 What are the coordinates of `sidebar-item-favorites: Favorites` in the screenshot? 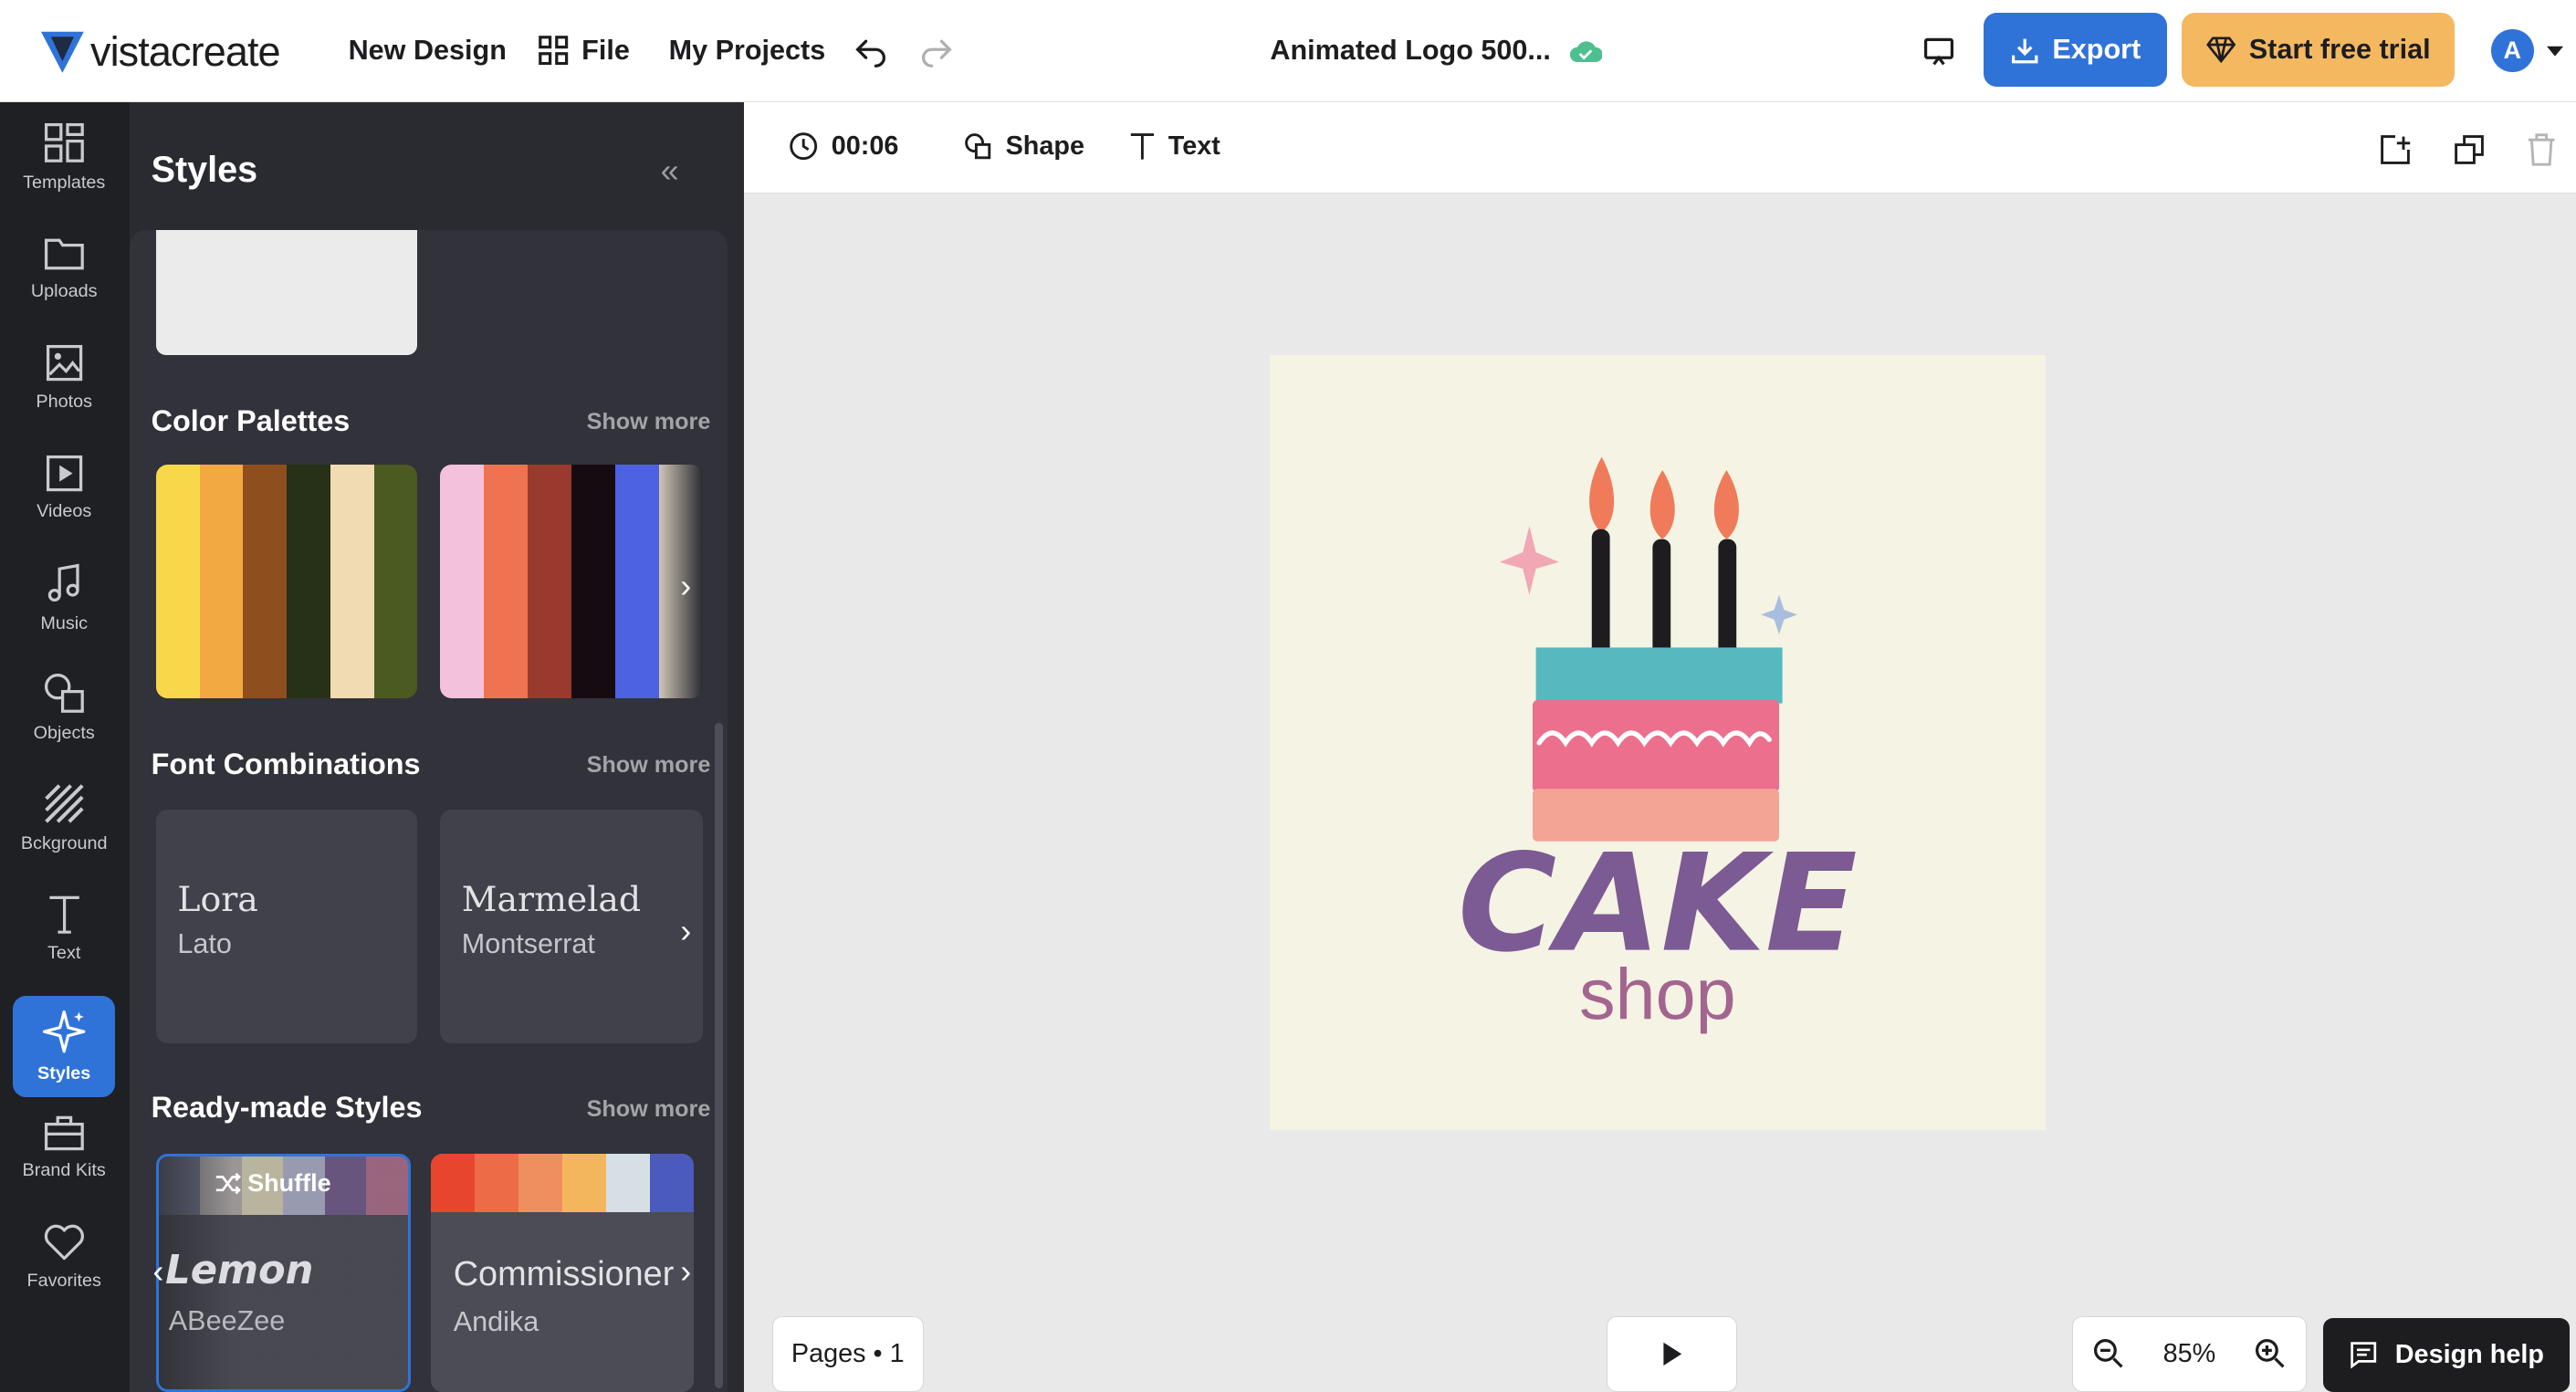 It's located at (64, 1257).